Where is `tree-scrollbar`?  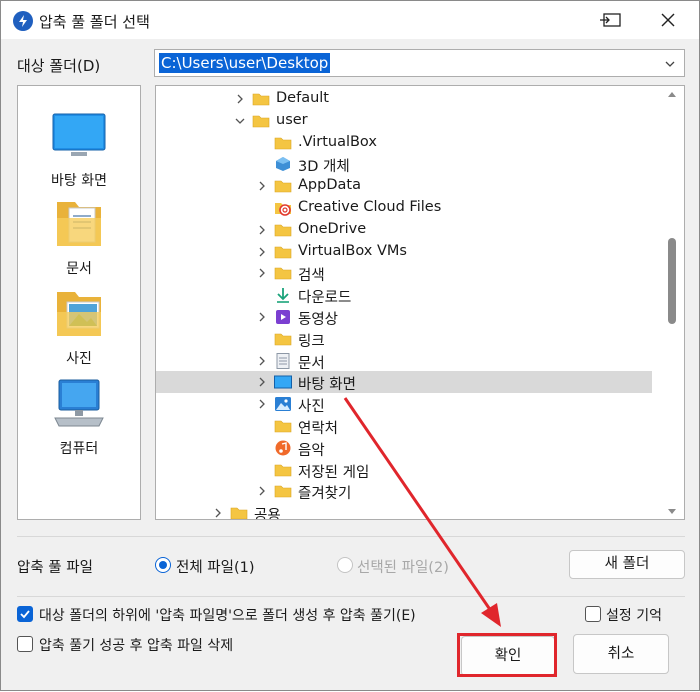
tree-scrollbar is located at coordinates (672, 302).